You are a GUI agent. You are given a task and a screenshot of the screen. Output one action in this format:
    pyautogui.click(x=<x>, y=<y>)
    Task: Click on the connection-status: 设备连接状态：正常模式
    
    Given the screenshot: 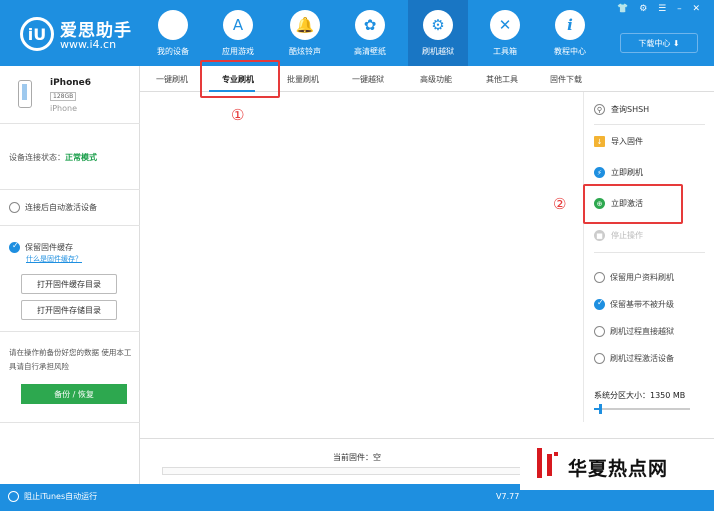 What is the action you would take?
    pyautogui.click(x=70, y=157)
    